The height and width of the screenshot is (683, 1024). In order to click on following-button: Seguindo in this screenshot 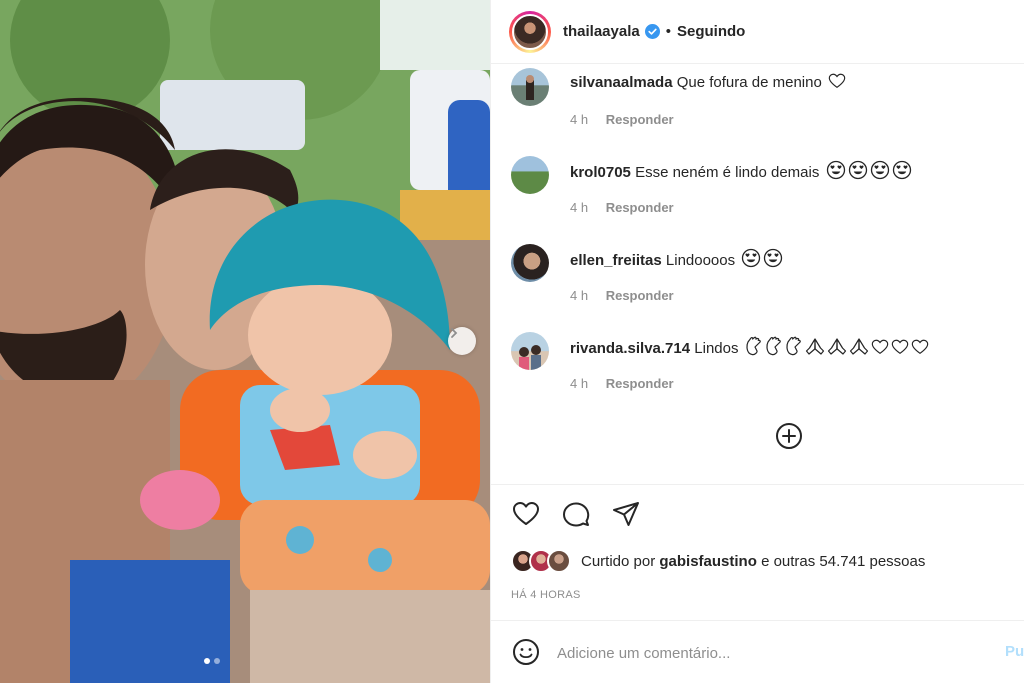, I will do `click(711, 31)`.